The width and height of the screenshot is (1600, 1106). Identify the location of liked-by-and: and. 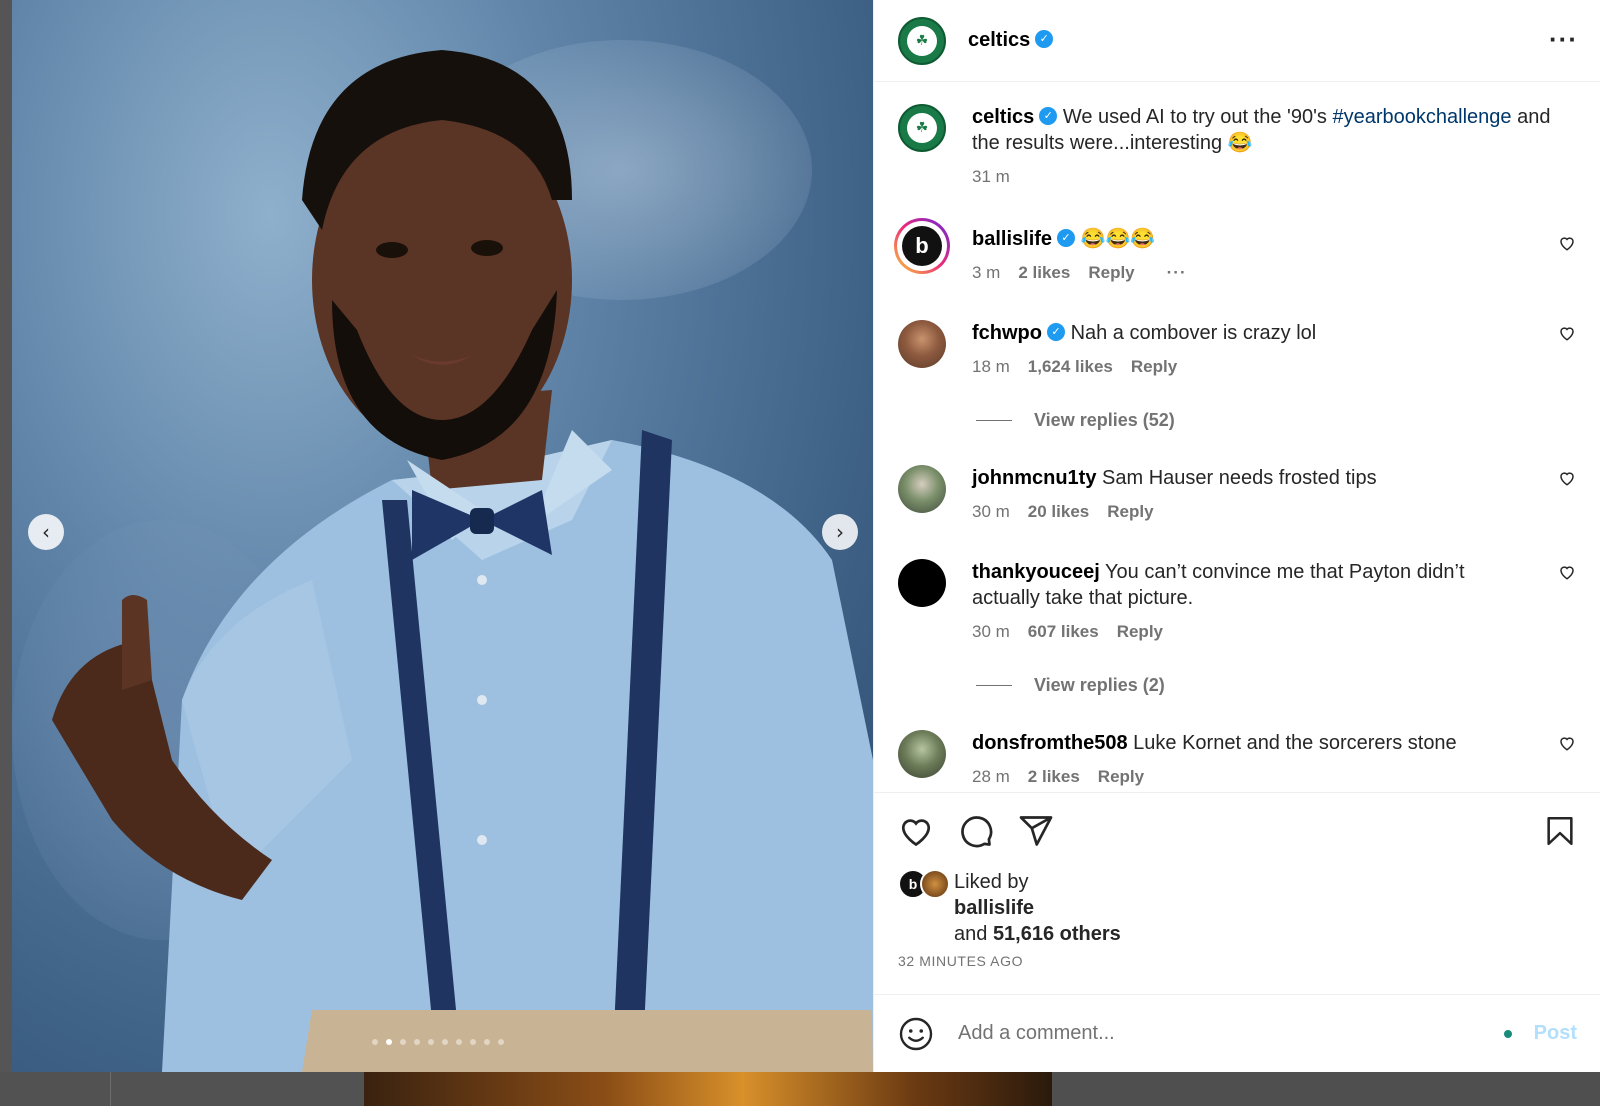
(971, 934).